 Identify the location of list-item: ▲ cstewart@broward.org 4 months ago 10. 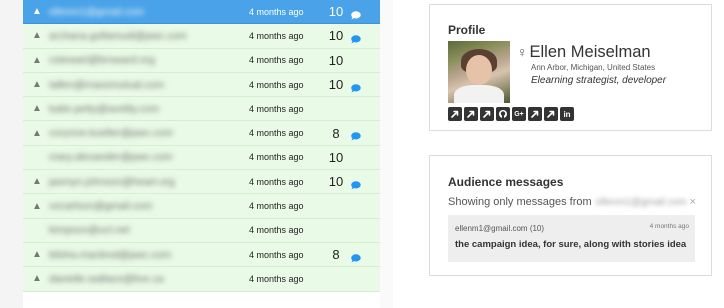
(201, 60).